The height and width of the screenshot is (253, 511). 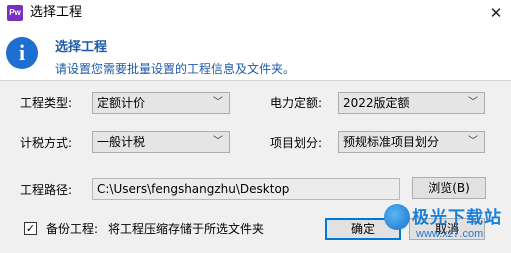 I want to click on tax-method-select: 一般计税 ﹀, so click(x=161, y=142).